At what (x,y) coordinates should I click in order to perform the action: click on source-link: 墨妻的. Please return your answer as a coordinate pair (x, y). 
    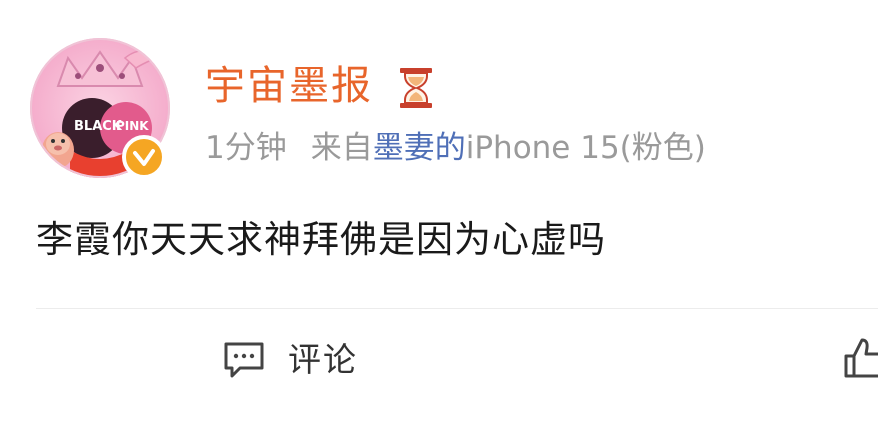
    Looking at the image, I should click on (419, 148).